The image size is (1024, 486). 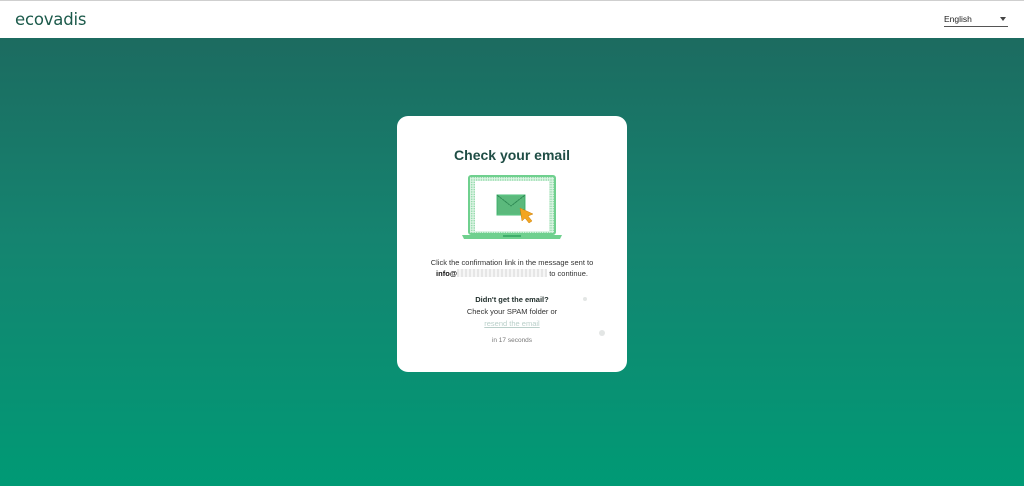 I want to click on message-suffix: to continue., so click(x=568, y=273).